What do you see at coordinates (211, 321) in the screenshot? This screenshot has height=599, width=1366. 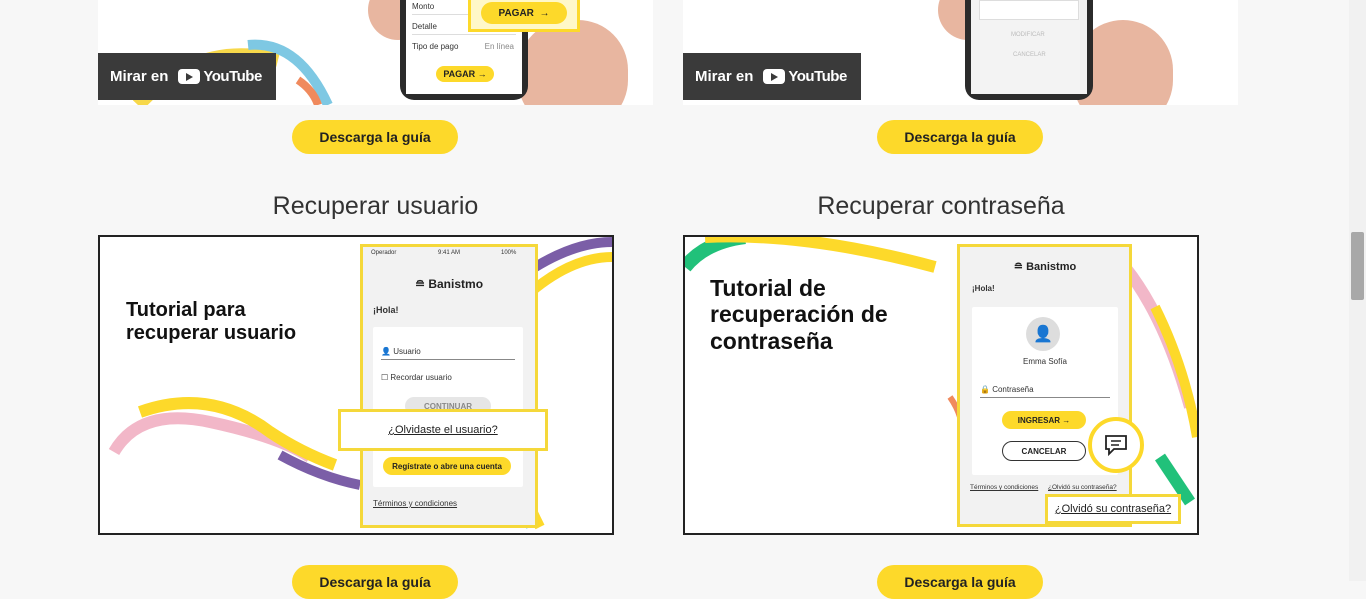 I see `card-title: Tutorial para recuperar usuario` at bounding box center [211, 321].